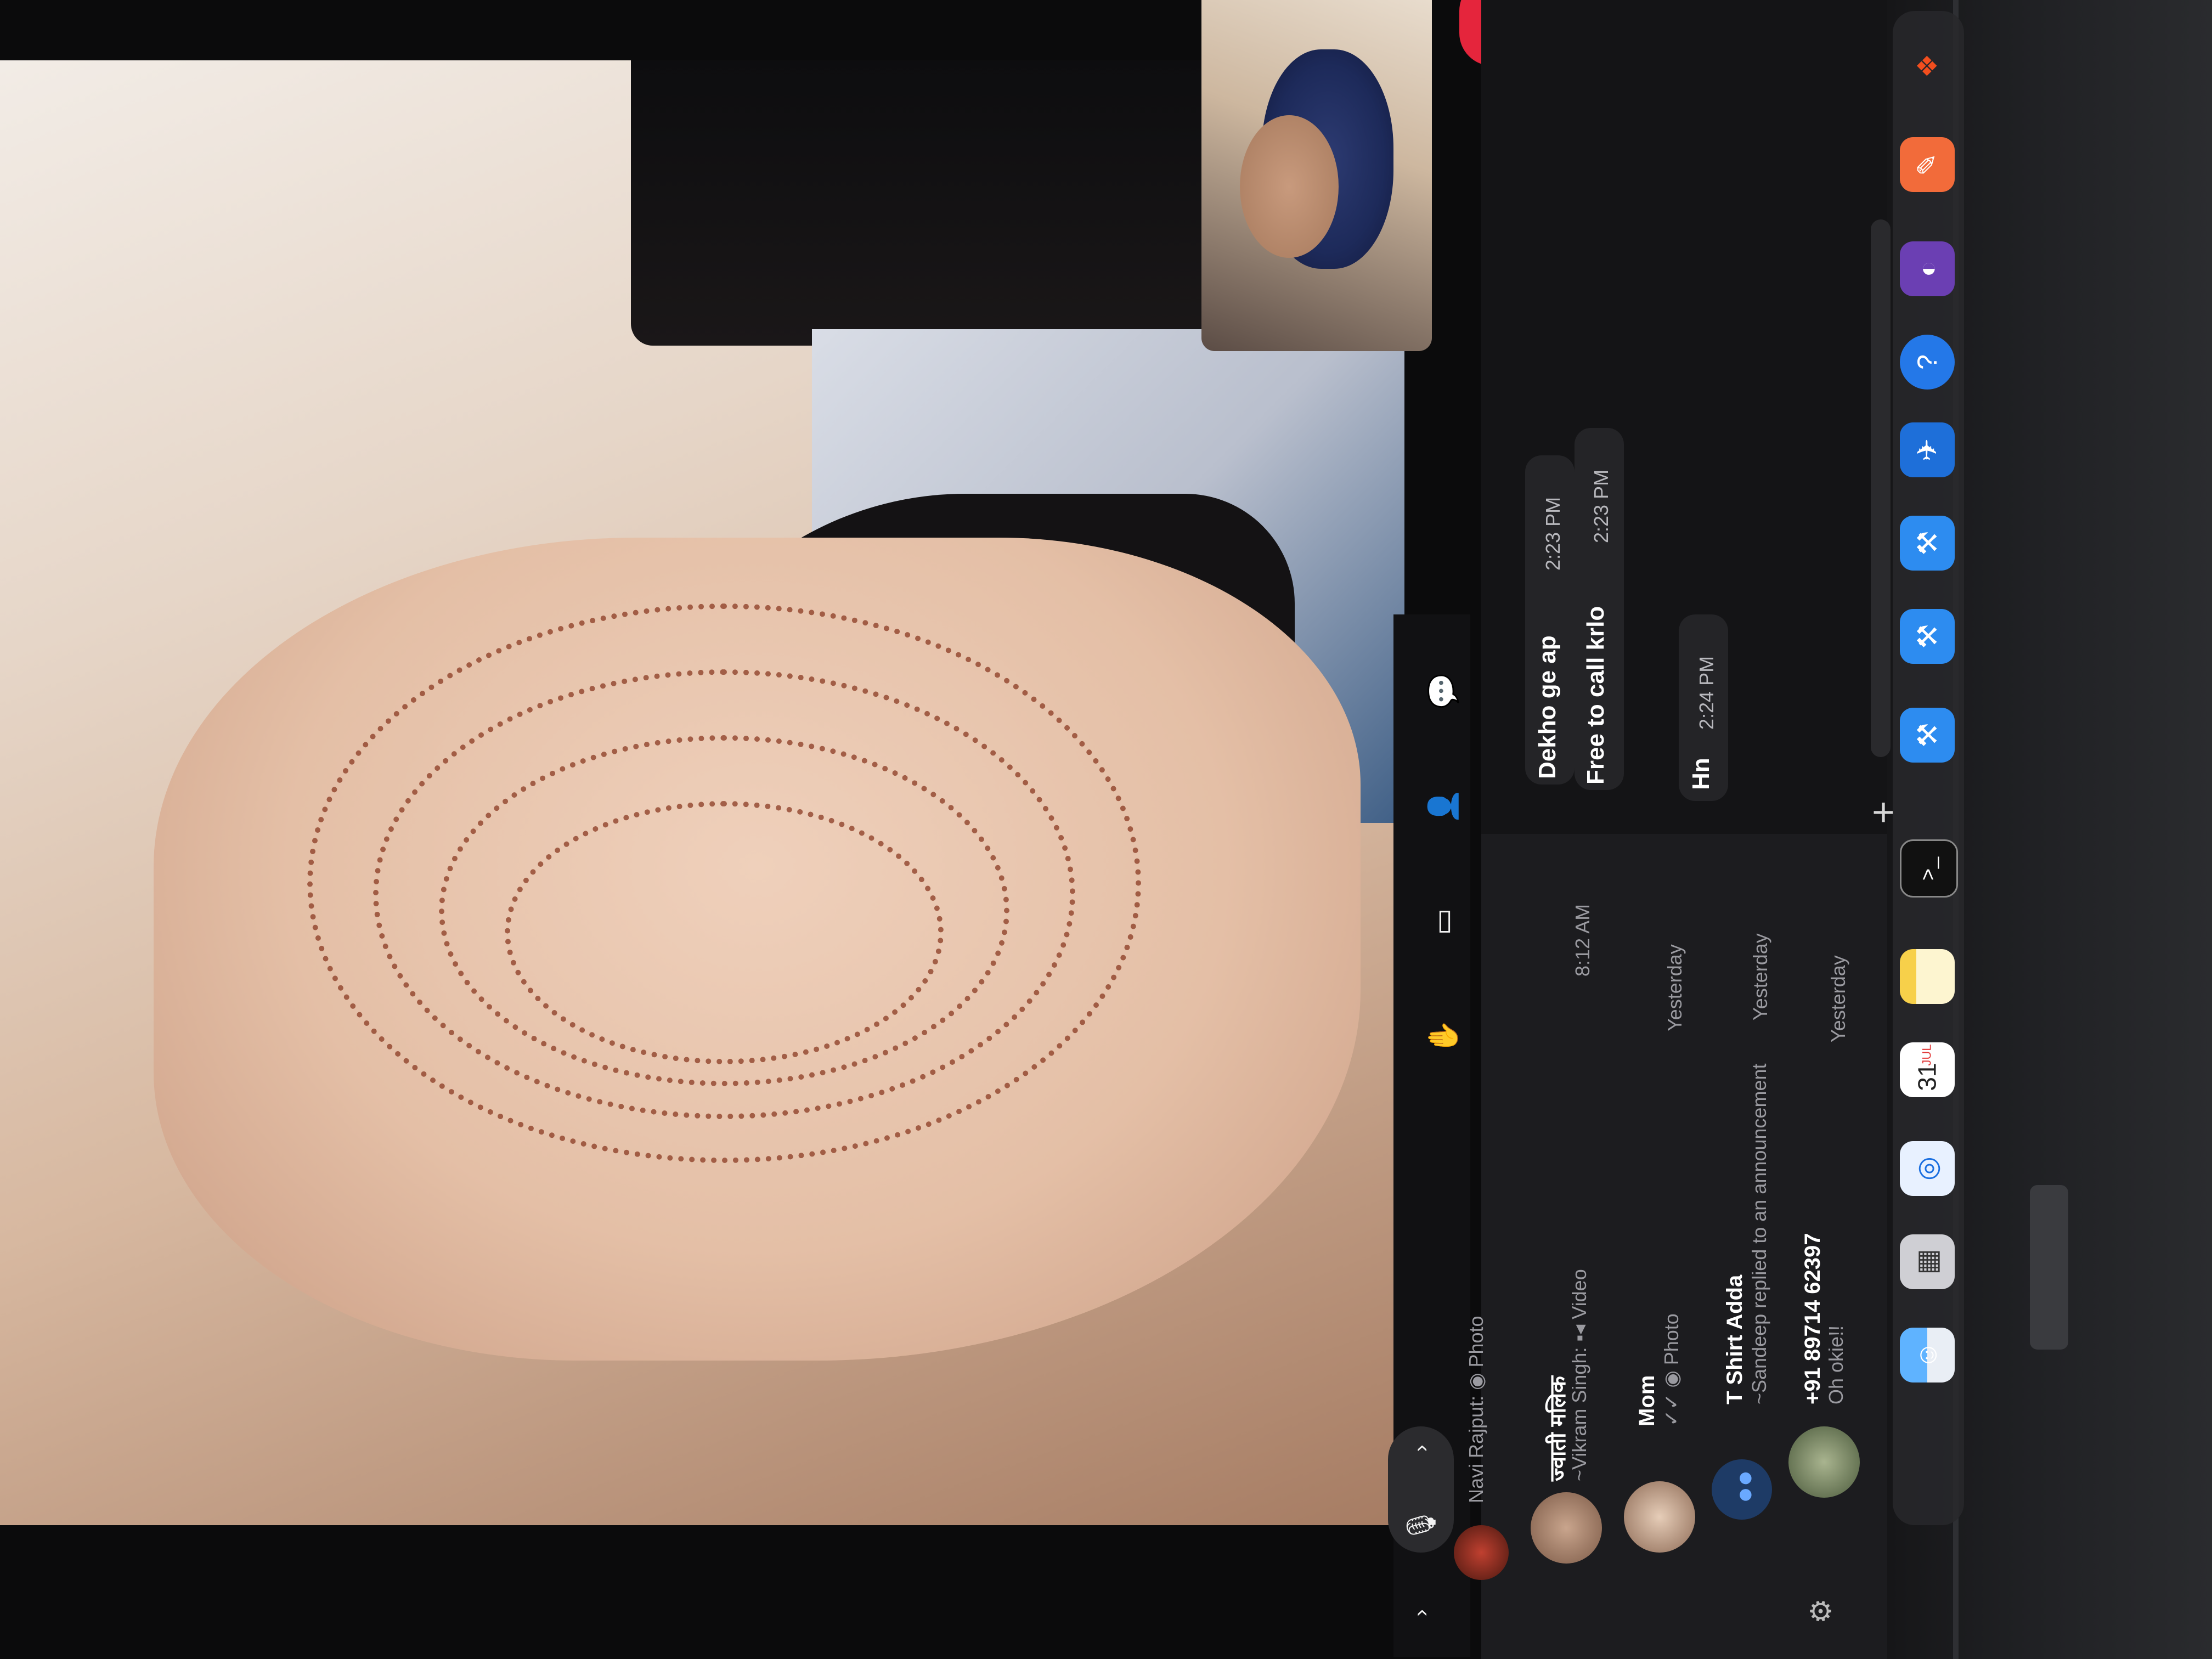 The image size is (2212, 1659). I want to click on postman-icon: ✎, so click(1927, 164).